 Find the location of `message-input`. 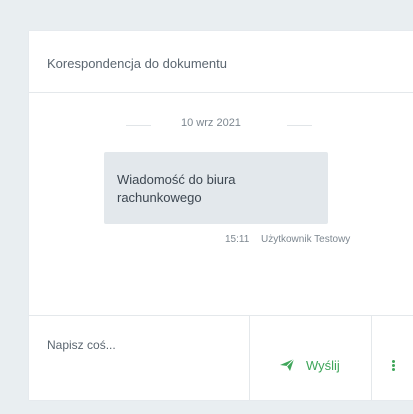

message-input is located at coordinates (139, 358).